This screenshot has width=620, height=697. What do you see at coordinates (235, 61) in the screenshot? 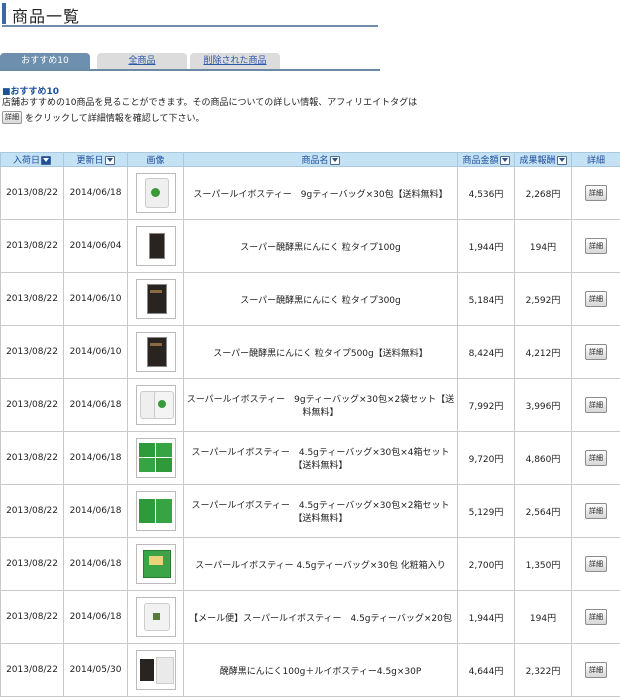
I see `tab-deleted-items: 削除された商品` at bounding box center [235, 61].